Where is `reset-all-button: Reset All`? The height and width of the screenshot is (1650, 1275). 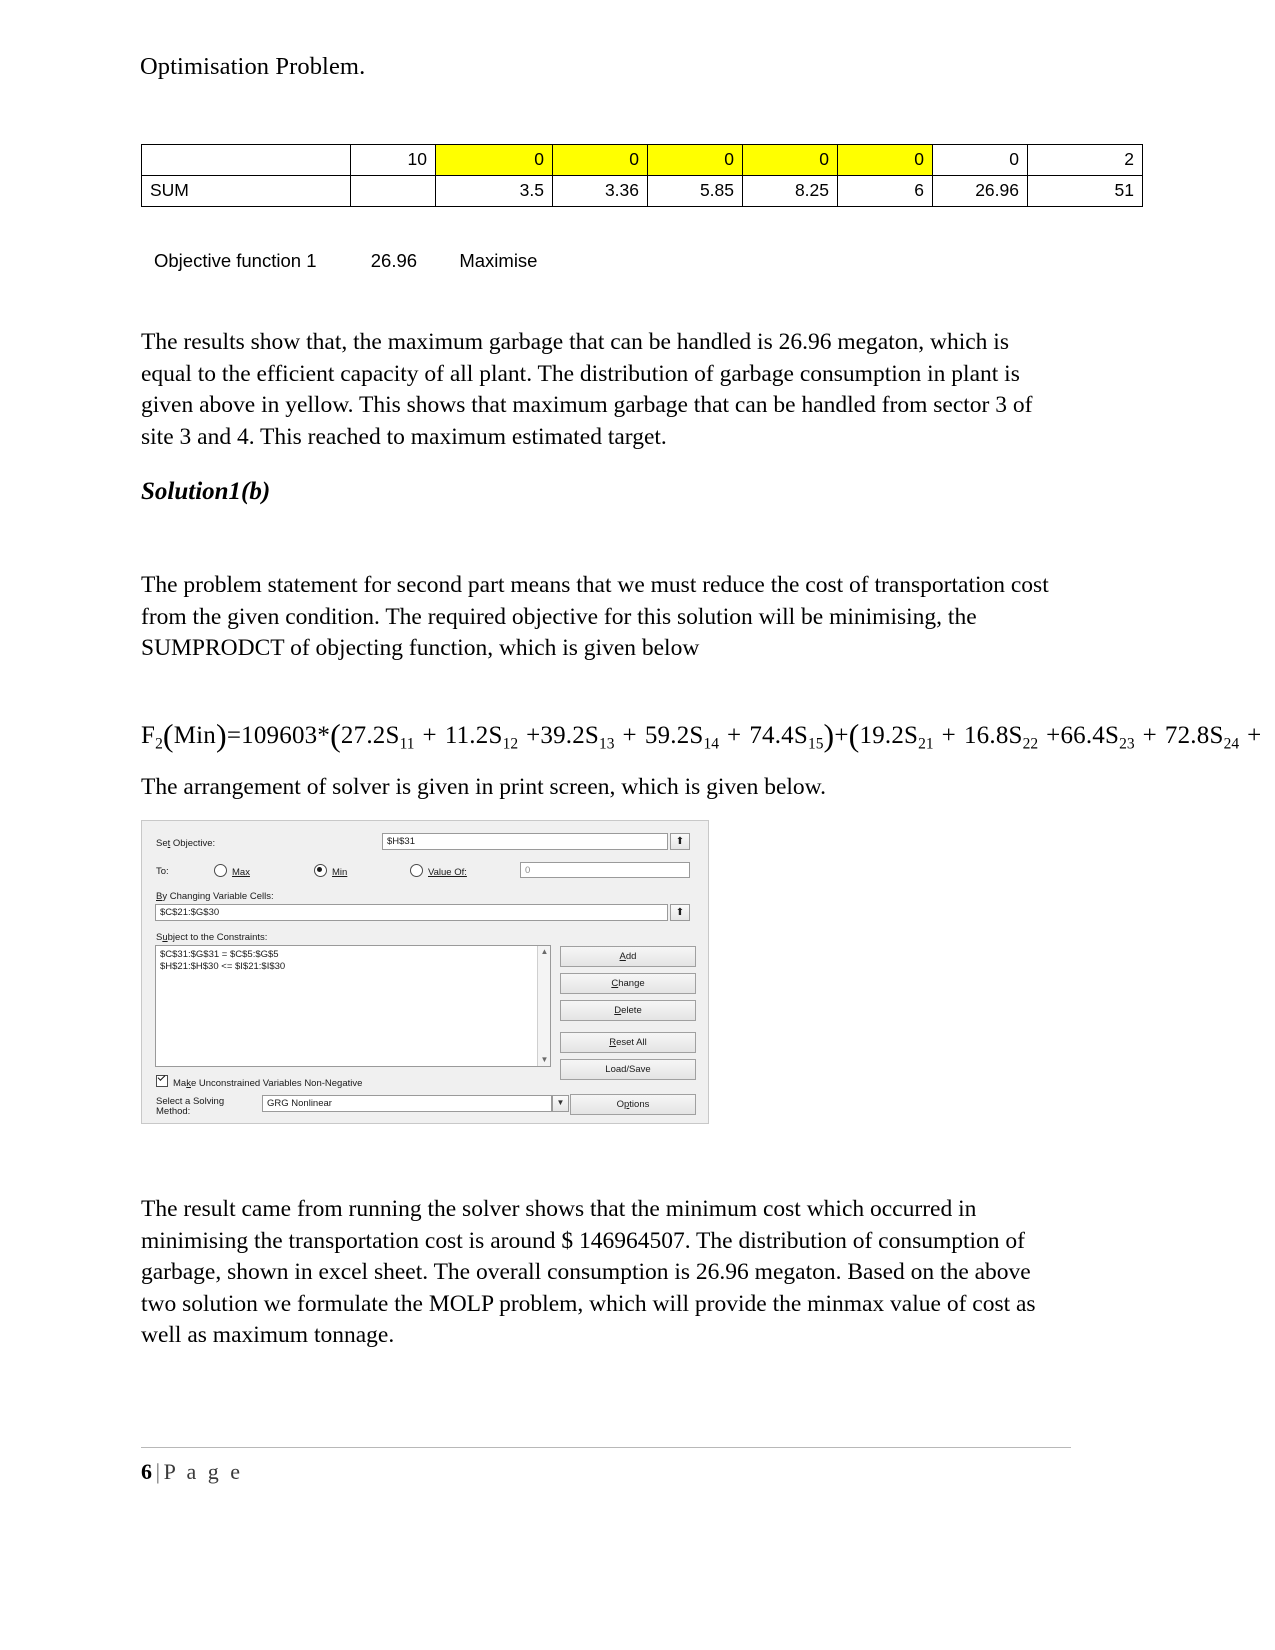
reset-all-button: Reset All is located at coordinates (628, 1042).